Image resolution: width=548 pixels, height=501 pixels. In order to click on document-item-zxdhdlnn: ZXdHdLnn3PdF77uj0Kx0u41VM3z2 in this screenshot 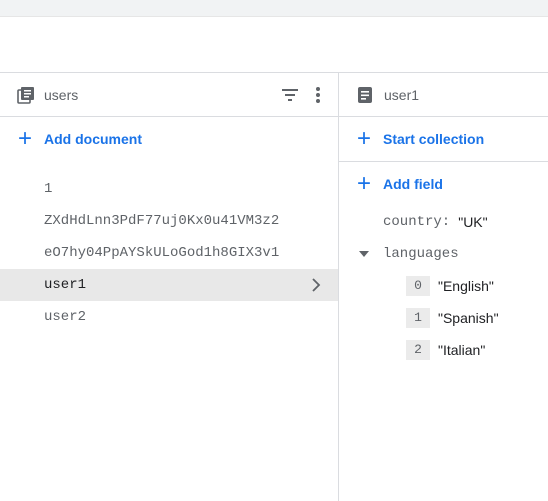, I will do `click(169, 221)`.